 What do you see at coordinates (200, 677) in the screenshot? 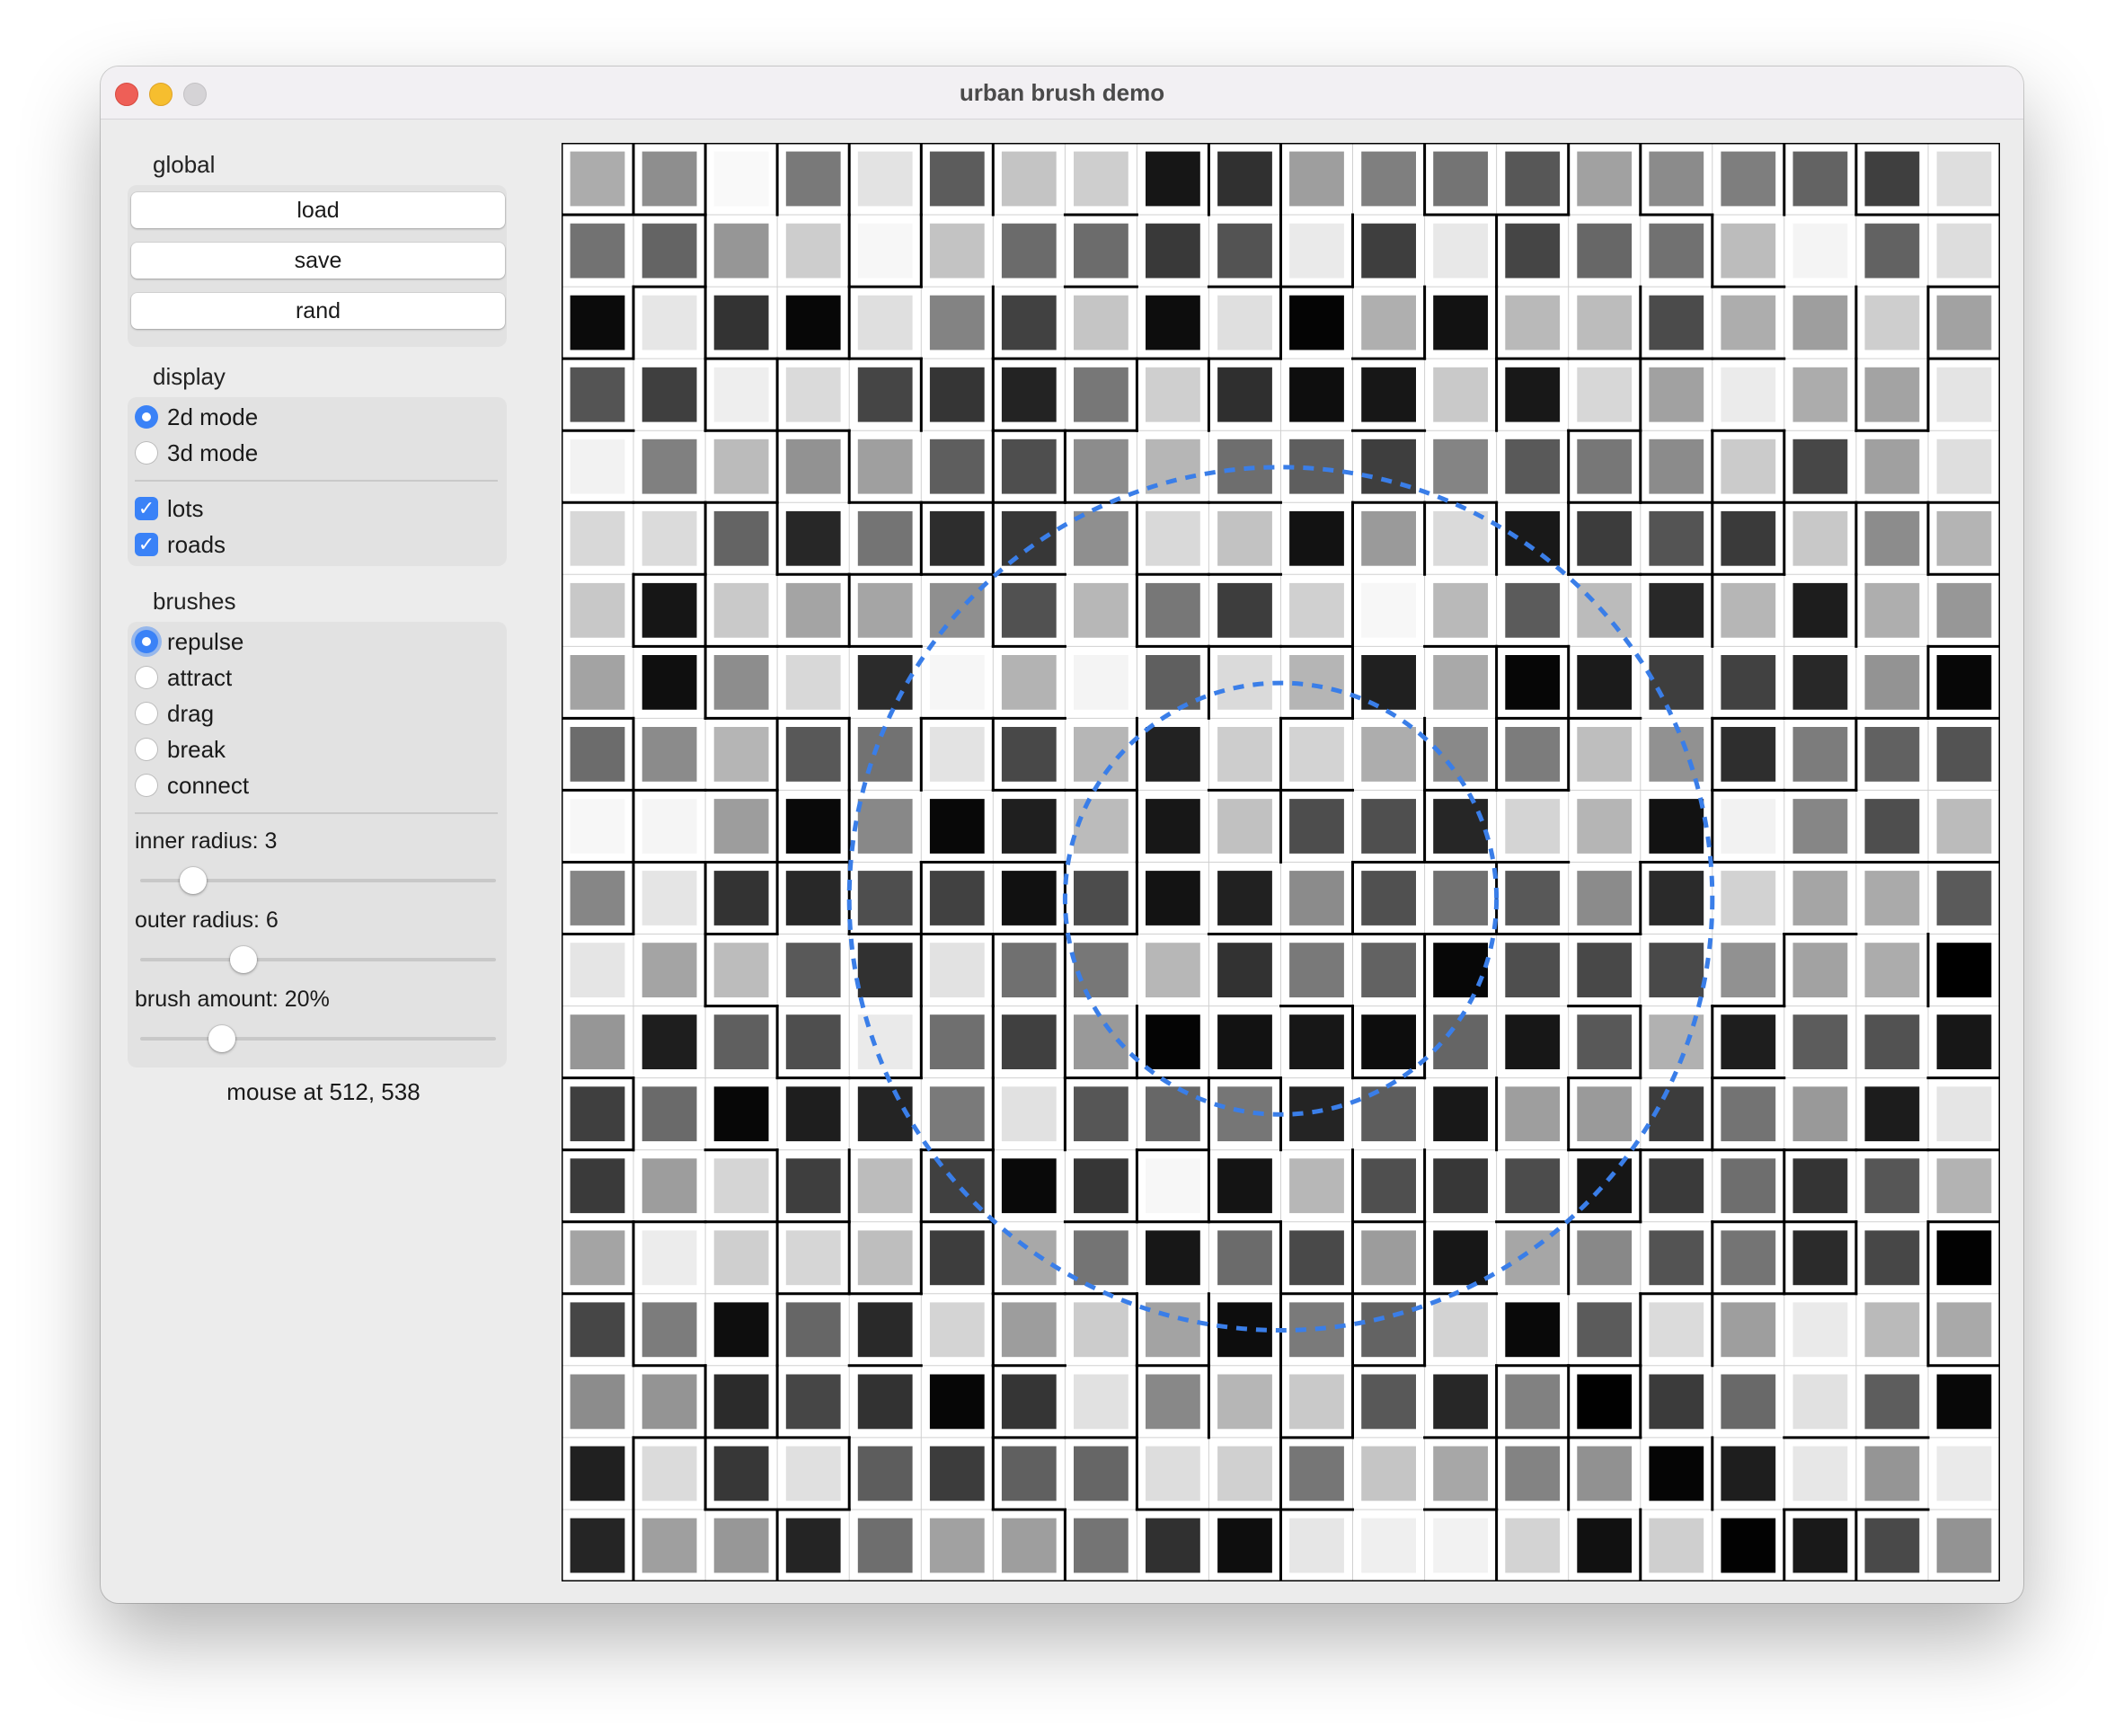
I see `attract-label: attract` at bounding box center [200, 677].